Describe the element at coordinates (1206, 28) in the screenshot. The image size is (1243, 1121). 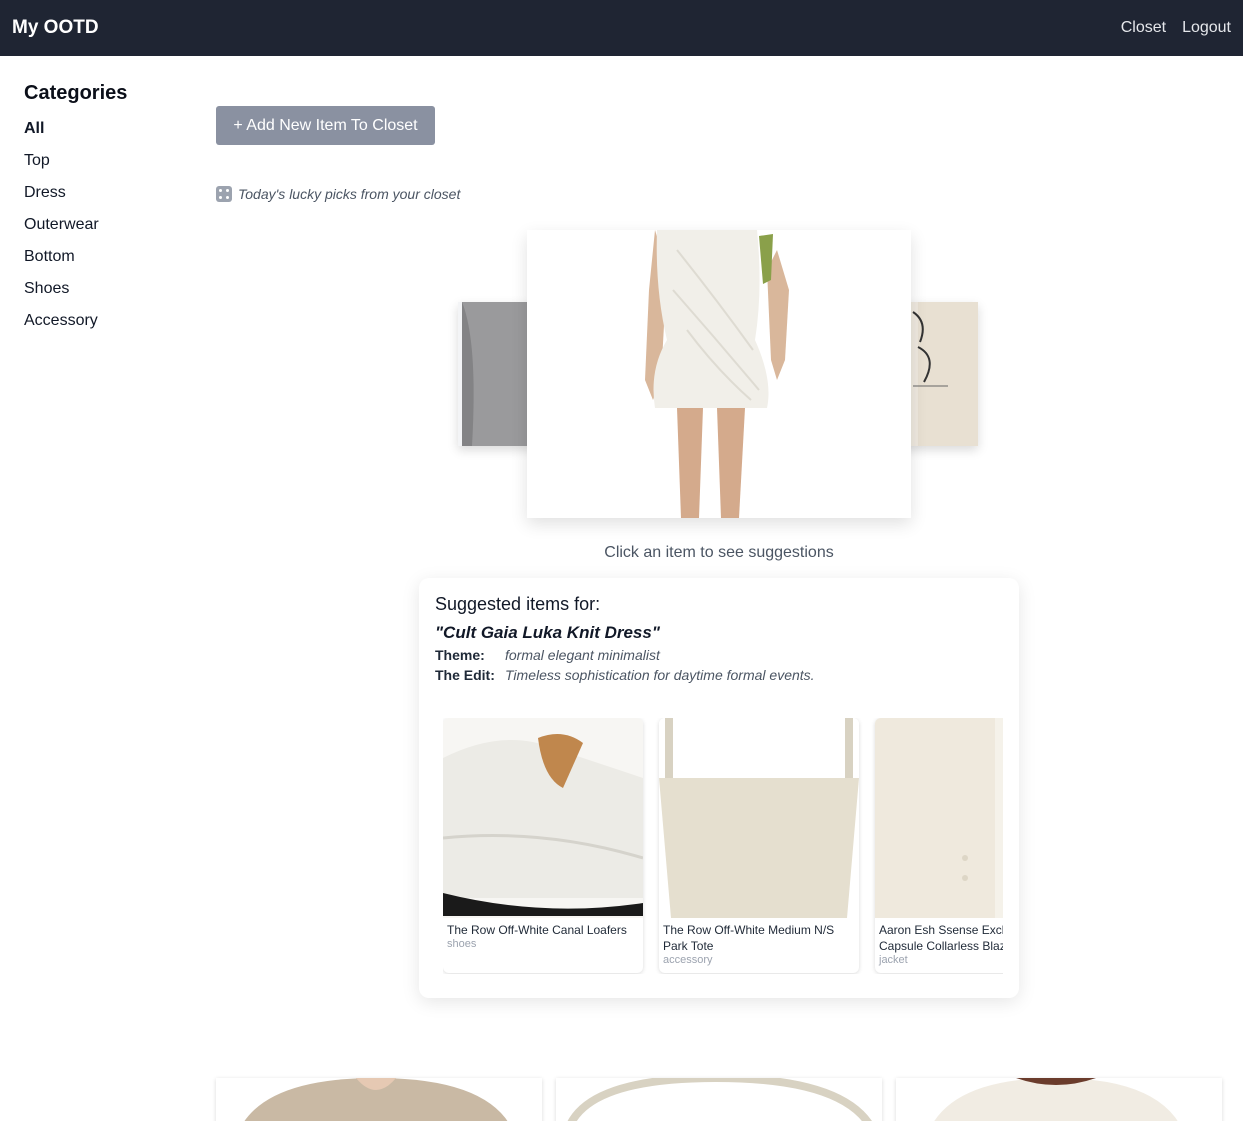
I see `nav-link-logout: Logout` at that location.